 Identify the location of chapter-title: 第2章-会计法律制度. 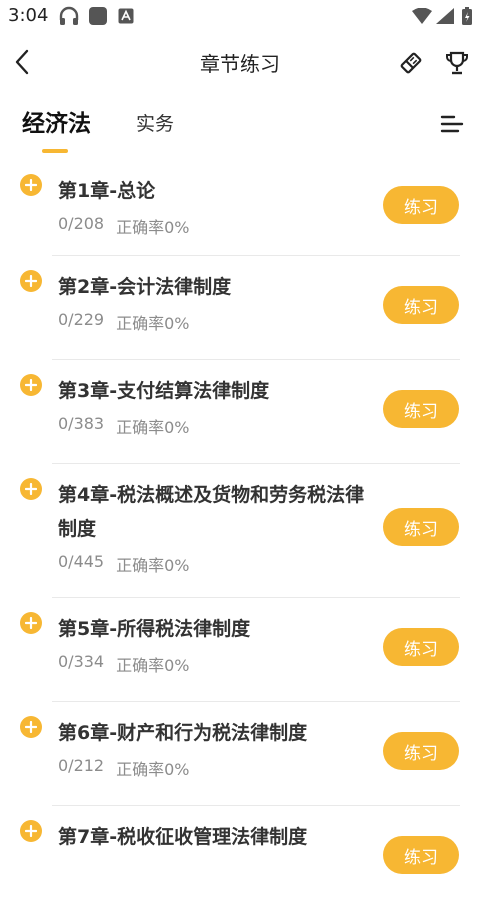
(145, 287).